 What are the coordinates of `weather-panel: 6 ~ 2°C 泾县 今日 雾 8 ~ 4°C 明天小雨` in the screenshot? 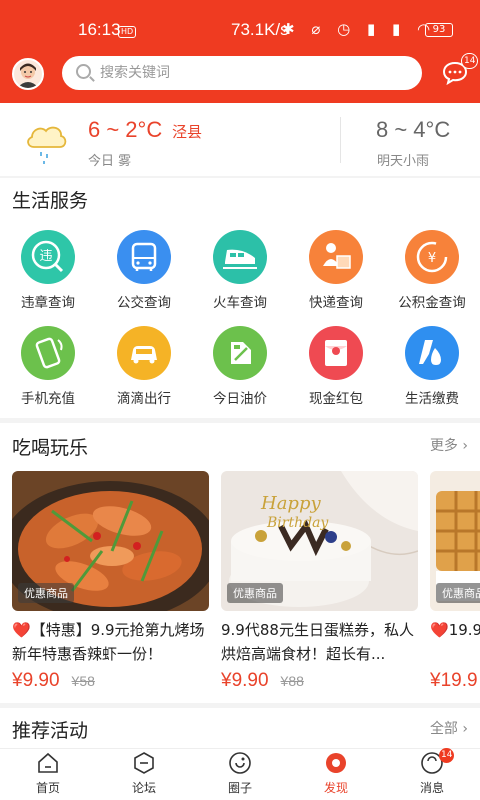 It's located at (240, 139).